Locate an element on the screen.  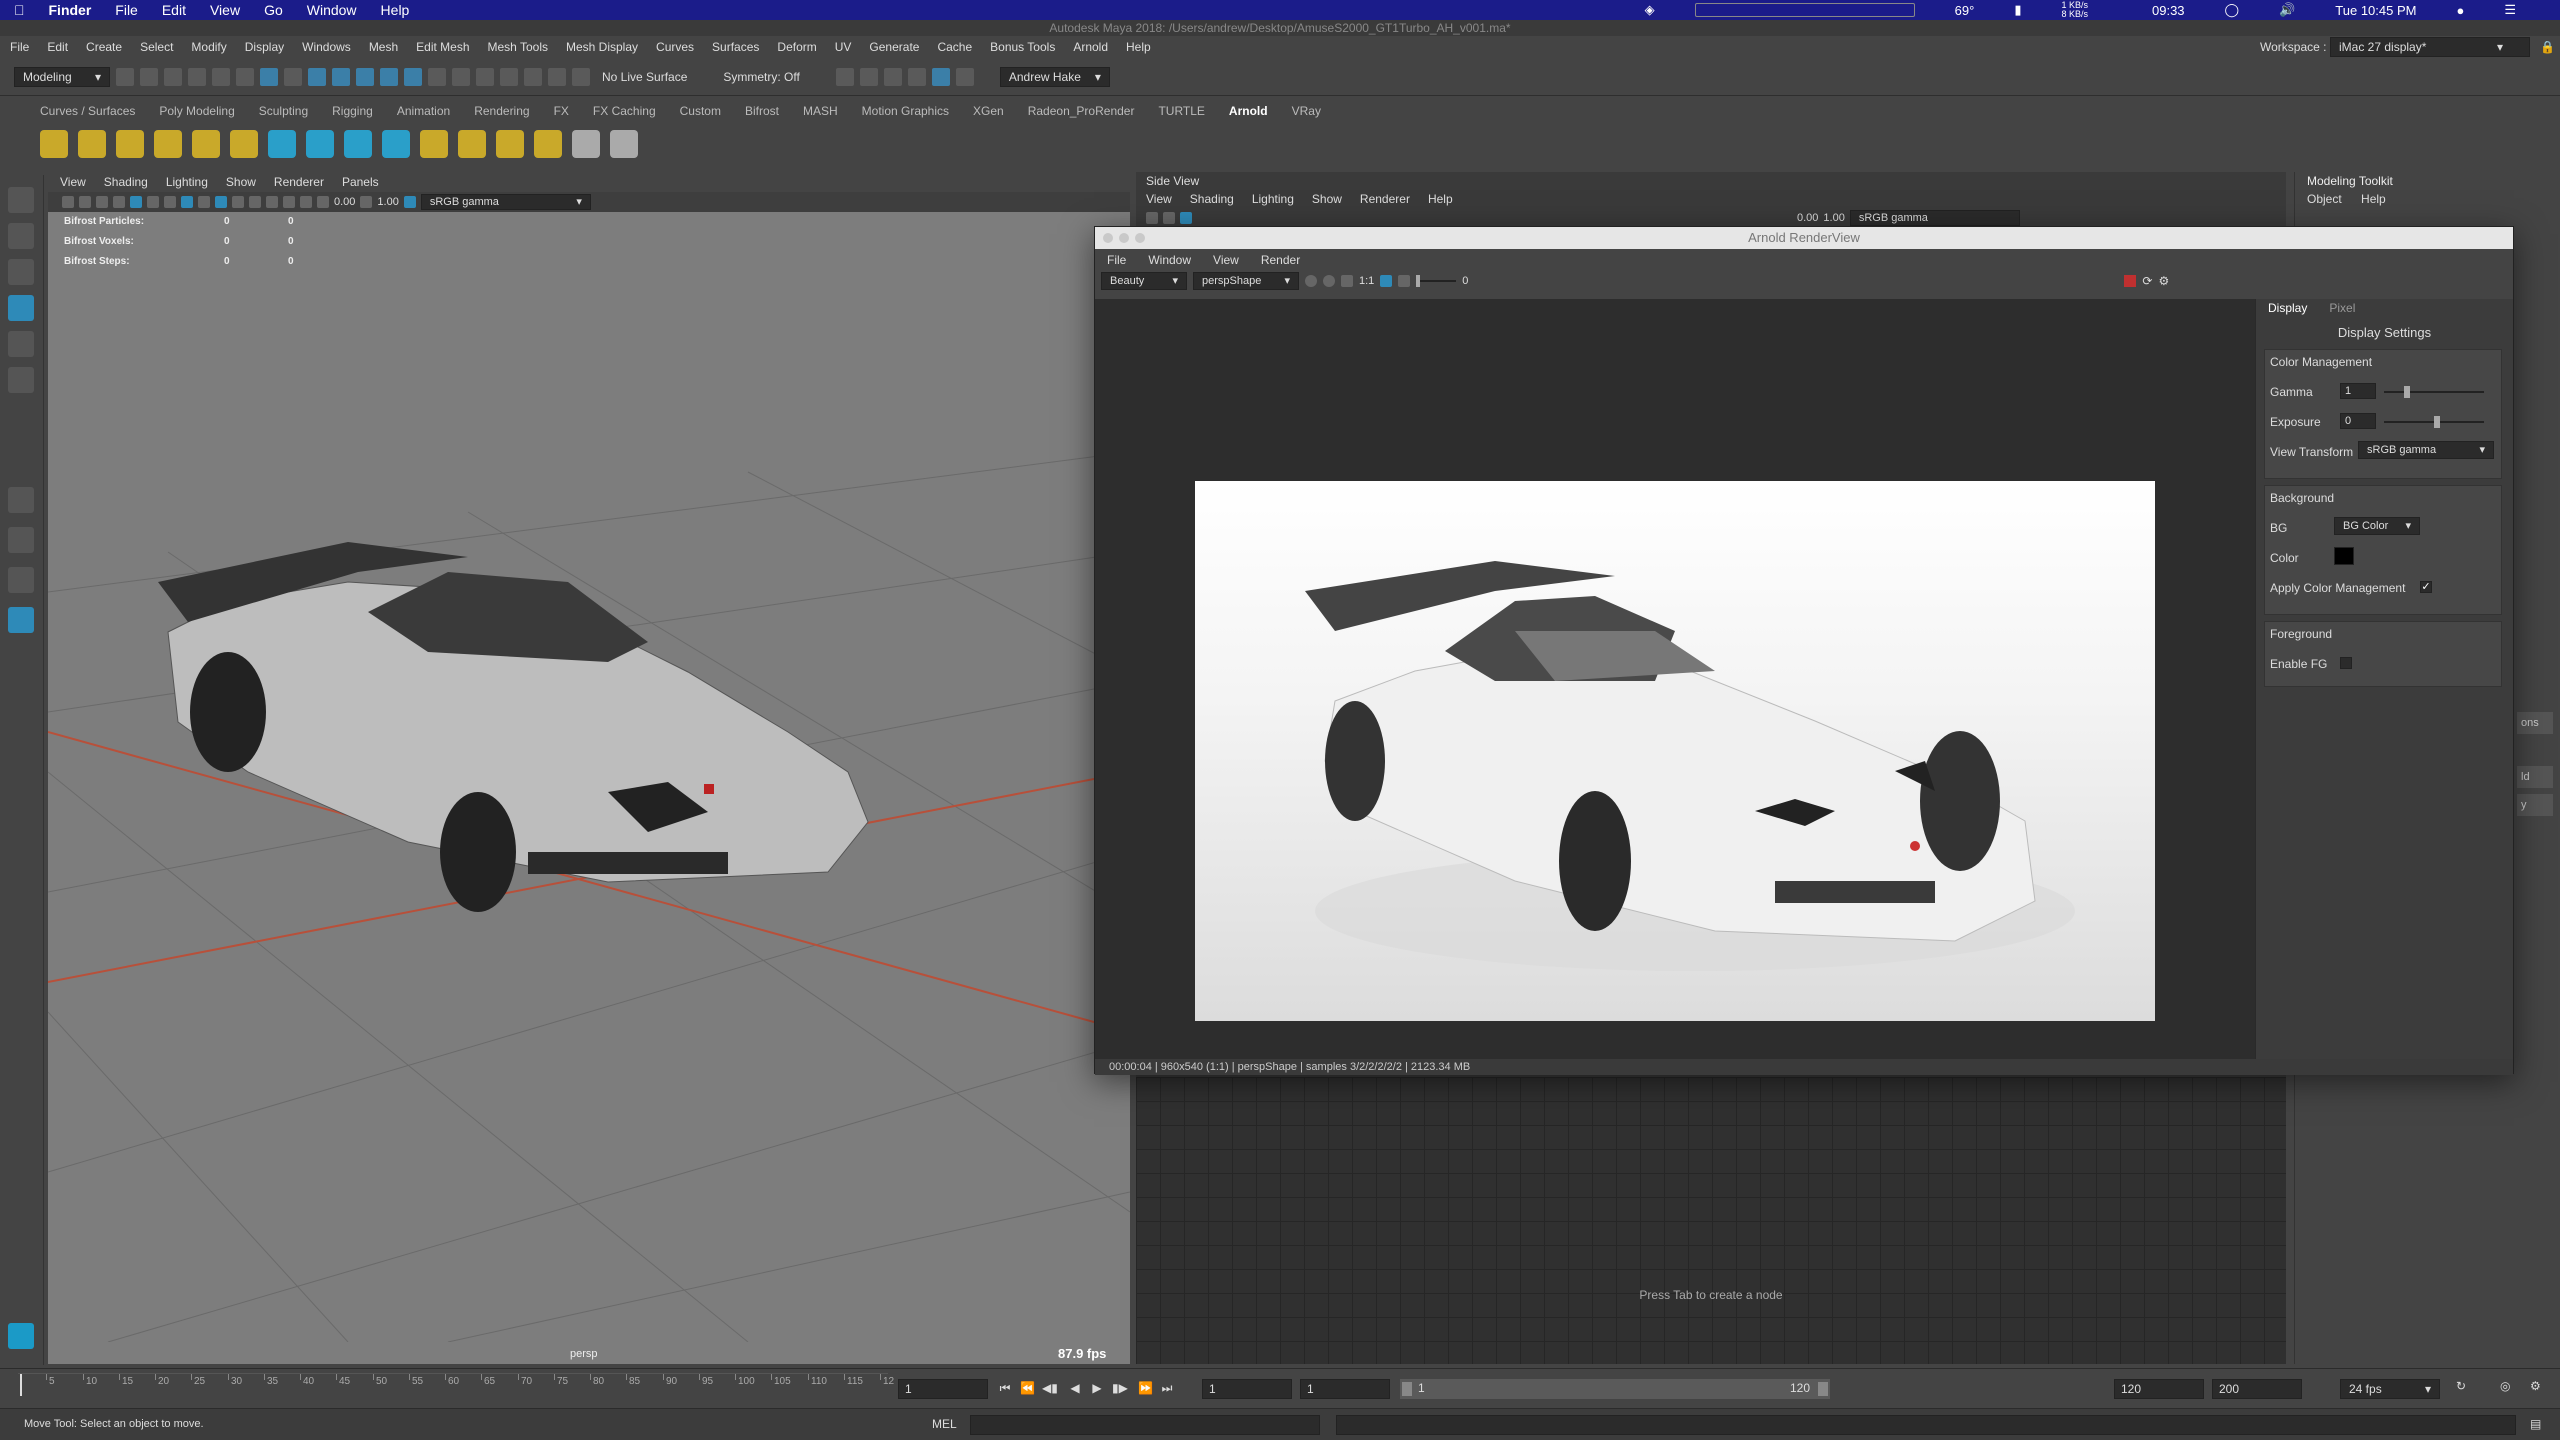
rgb-channel-icon is located at coordinates (1311, 281).